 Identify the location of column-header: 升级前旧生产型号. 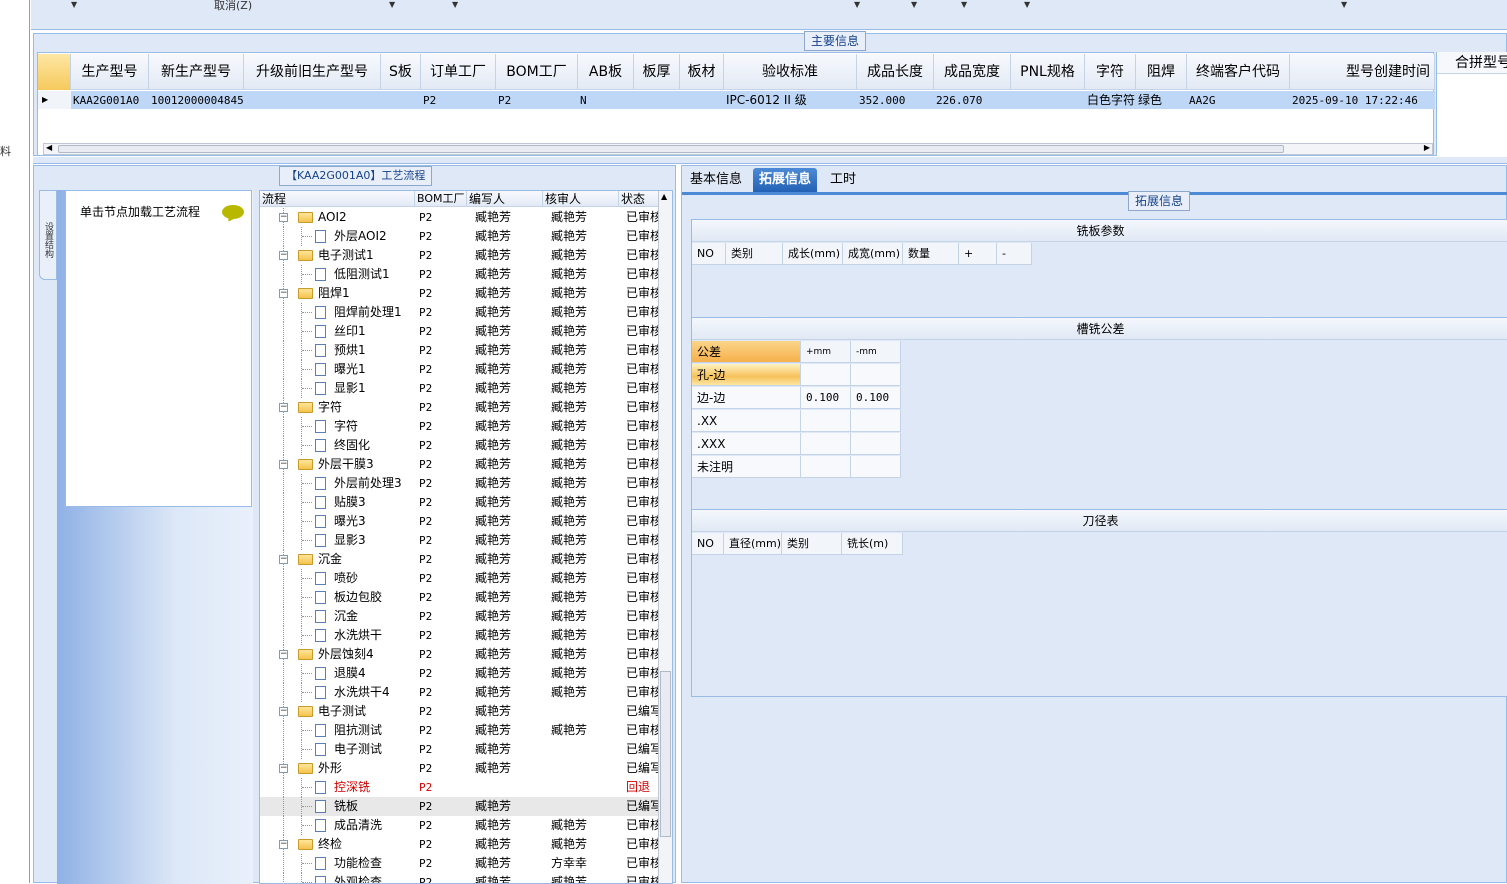
(312, 72).